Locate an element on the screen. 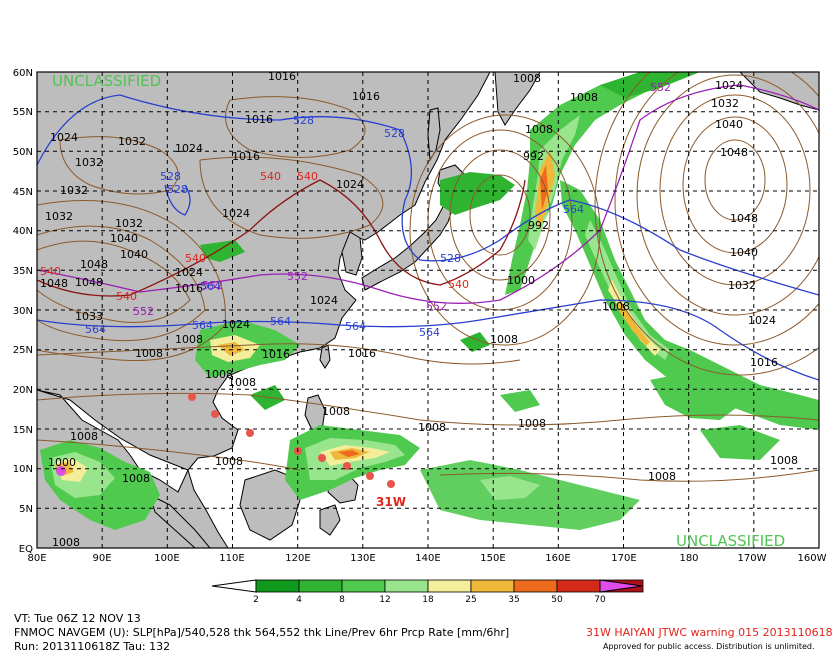 This screenshot has height=660, width=840. lon-label: 180 is located at coordinates (688, 558).